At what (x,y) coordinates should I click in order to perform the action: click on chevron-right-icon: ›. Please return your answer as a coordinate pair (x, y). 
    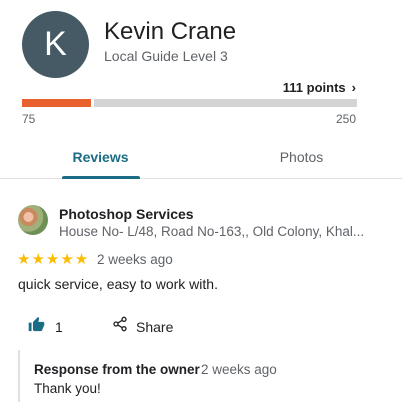
    Looking at the image, I should click on (353, 87).